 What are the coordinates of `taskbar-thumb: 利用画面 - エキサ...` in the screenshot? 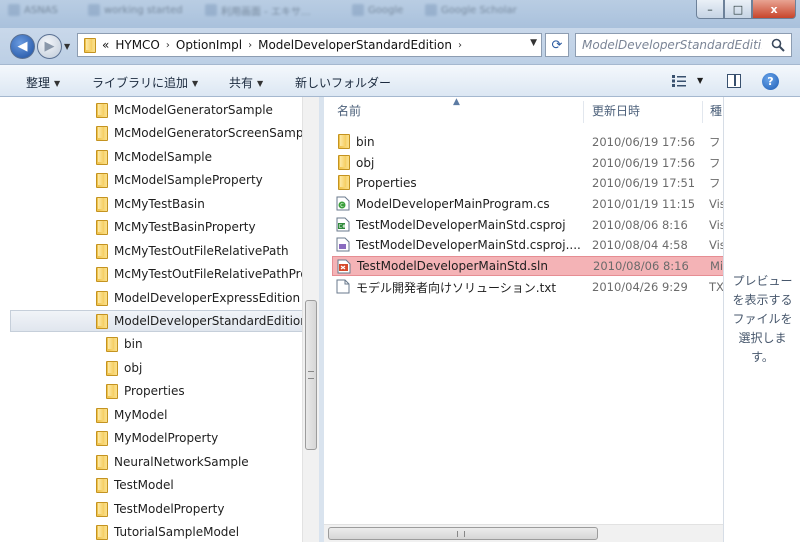 It's located at (258, 10).